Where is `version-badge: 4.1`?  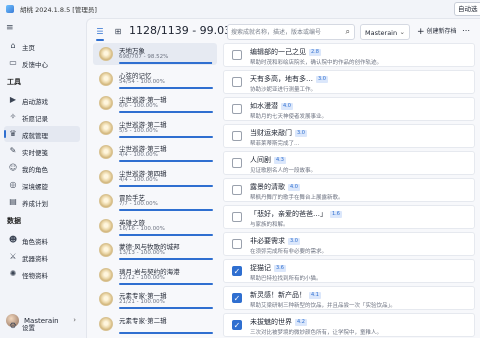 version-badge: 4.1 is located at coordinates (315, 295).